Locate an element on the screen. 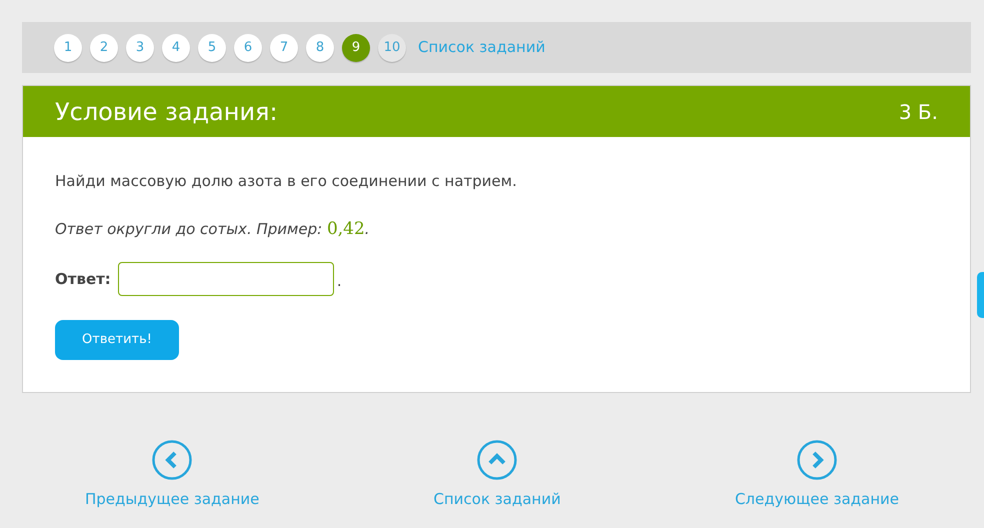 This screenshot has width=984, height=528. page-button: 8 is located at coordinates (320, 48).